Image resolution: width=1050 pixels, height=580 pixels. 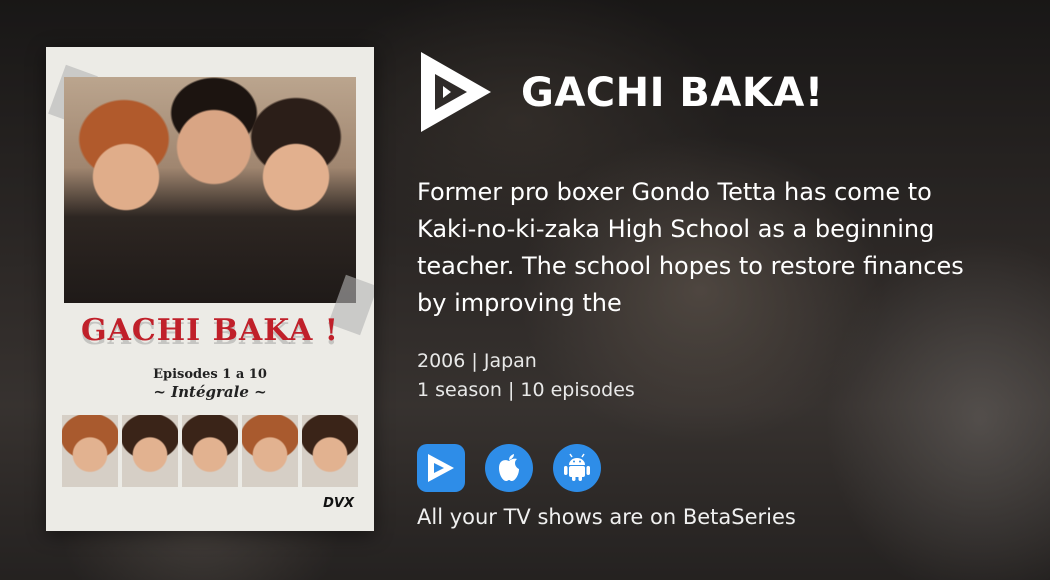 I want to click on show-meta: 2006 | Japan 1 season | 10 episodes, so click(x=526, y=376).